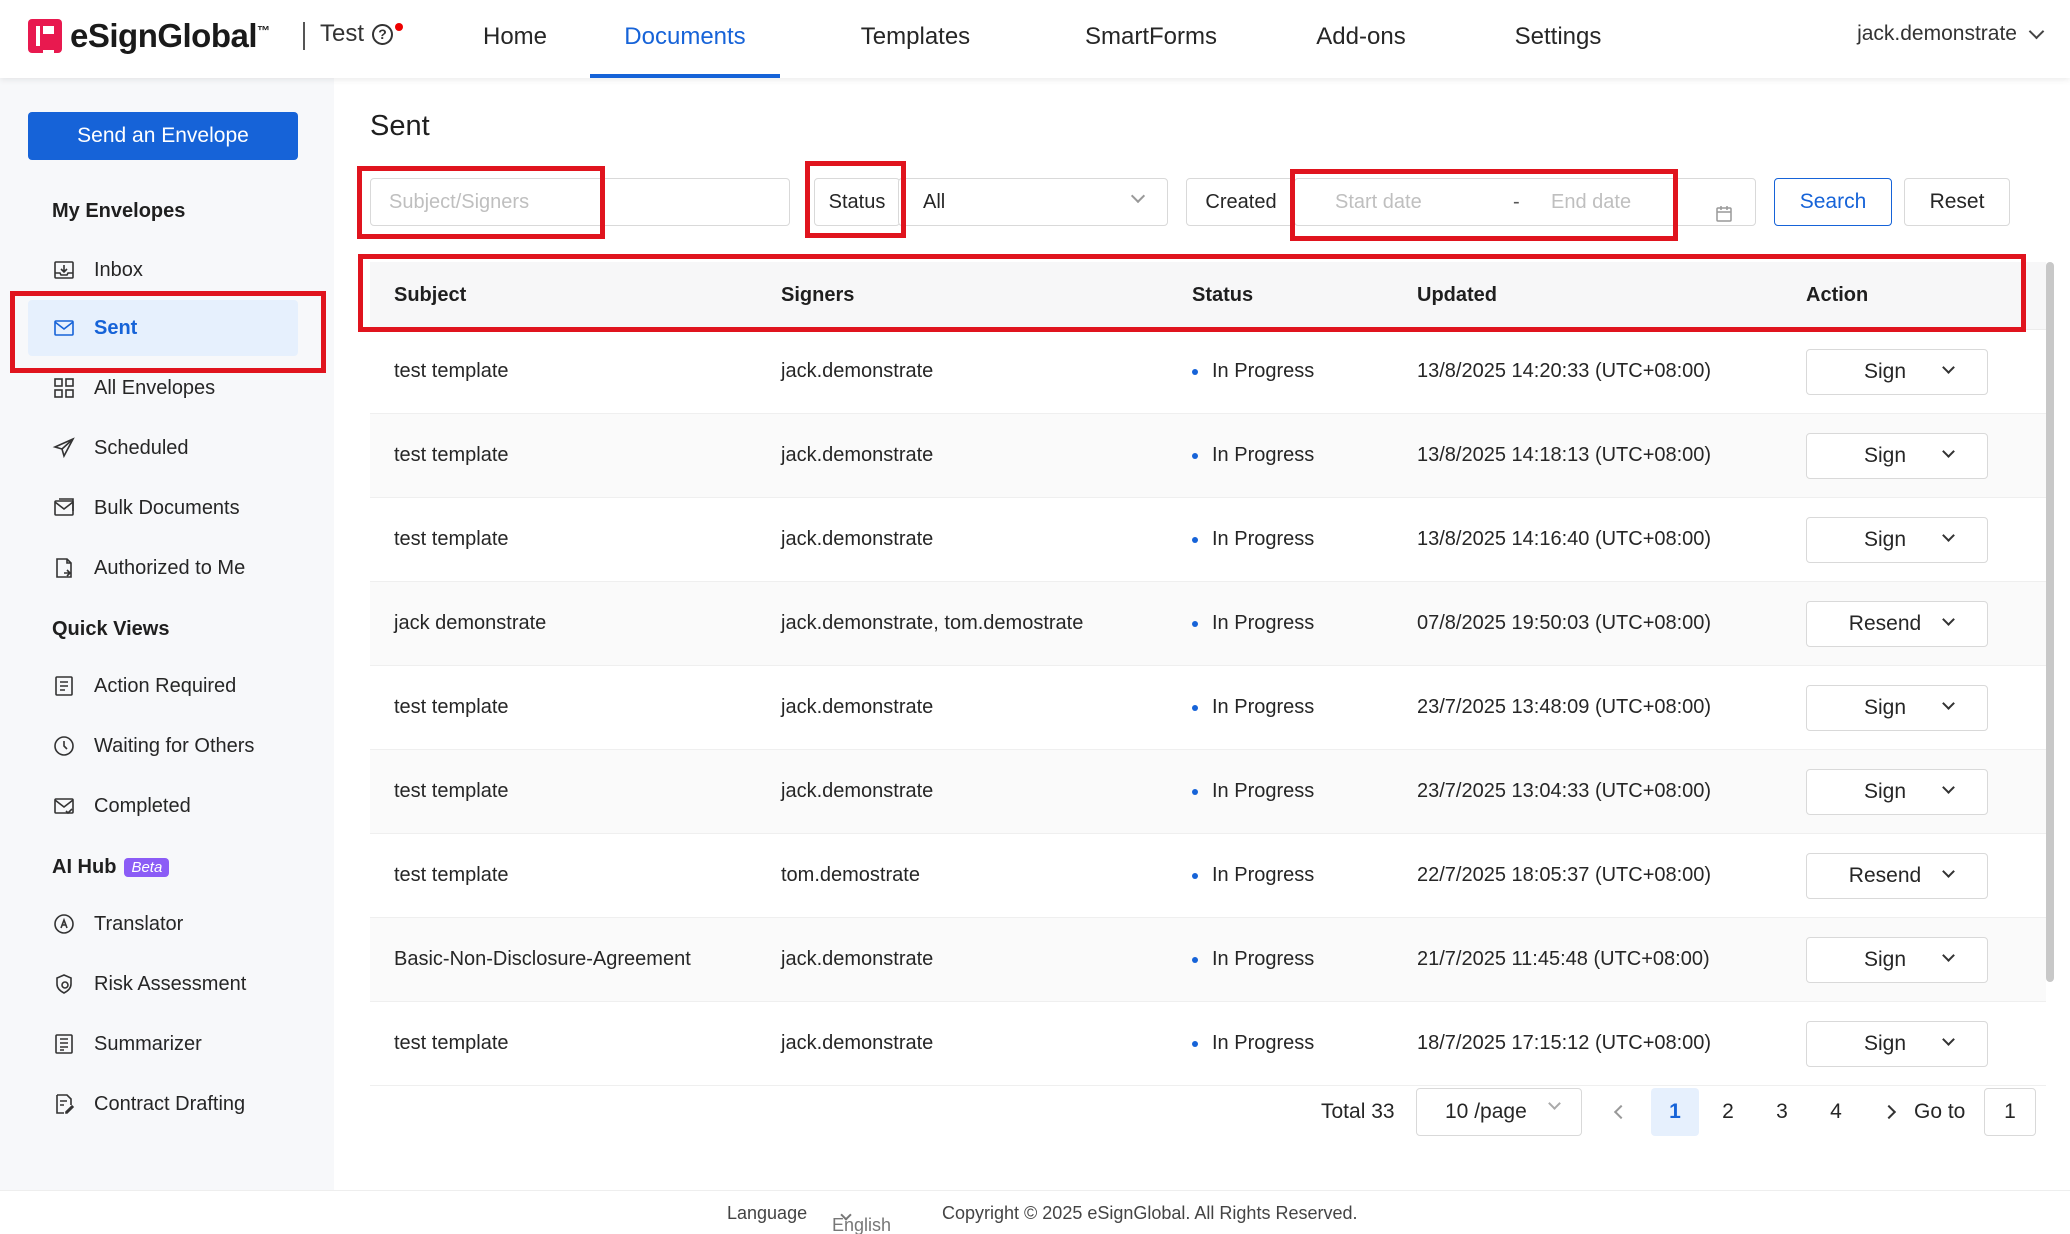  I want to click on sidebar-item-label: Scheduled, so click(141, 447).